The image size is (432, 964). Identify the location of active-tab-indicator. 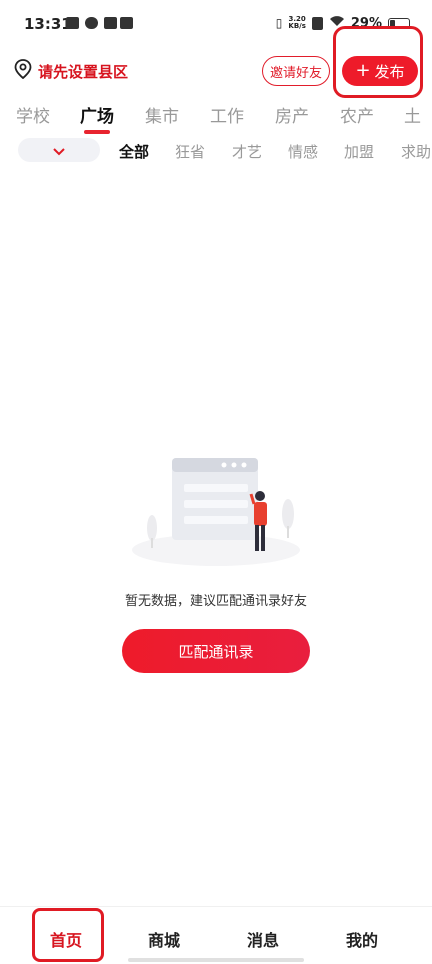
(97, 132).